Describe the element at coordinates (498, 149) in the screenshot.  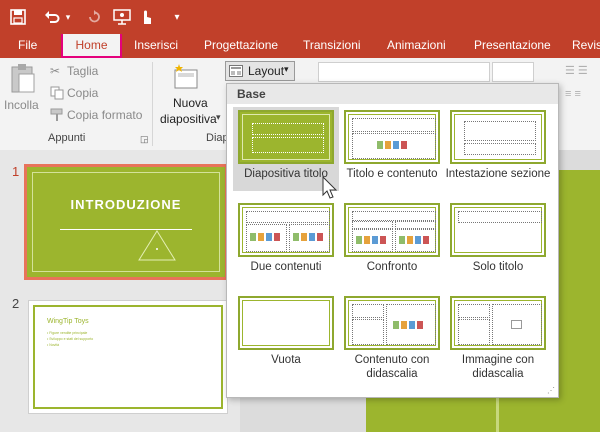
I see `layout-section-header: Intestazione sezione` at that location.